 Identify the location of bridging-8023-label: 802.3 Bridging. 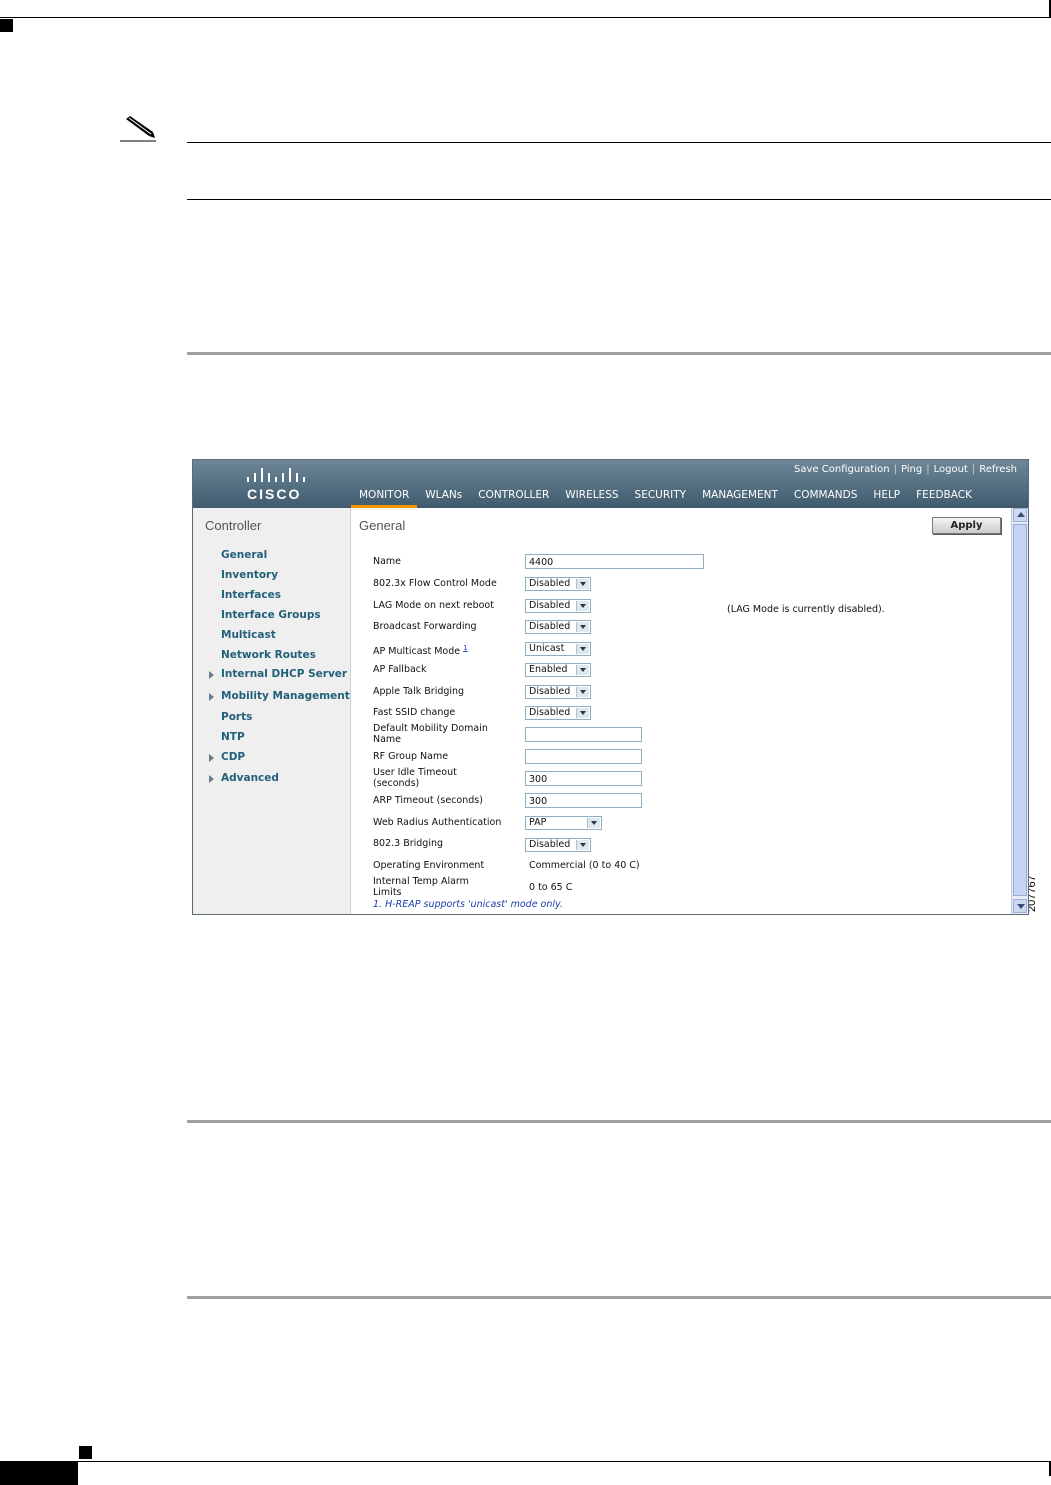
(408, 843).